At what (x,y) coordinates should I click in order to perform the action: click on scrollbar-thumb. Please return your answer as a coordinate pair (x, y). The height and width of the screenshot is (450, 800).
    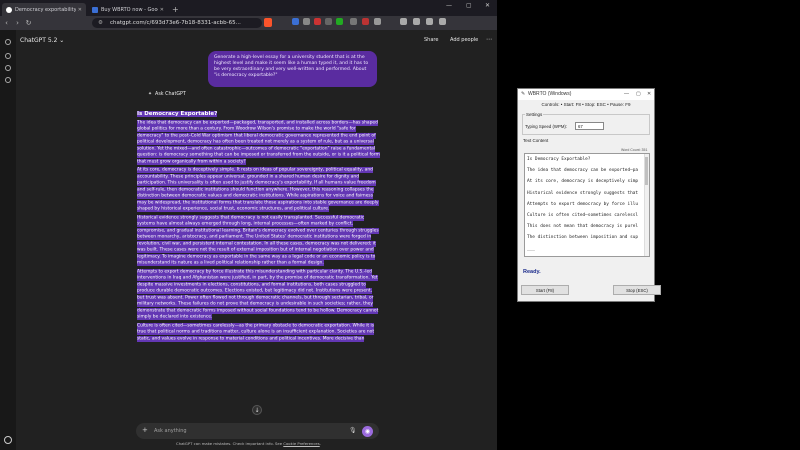
    Looking at the image, I should click on (646, 171).